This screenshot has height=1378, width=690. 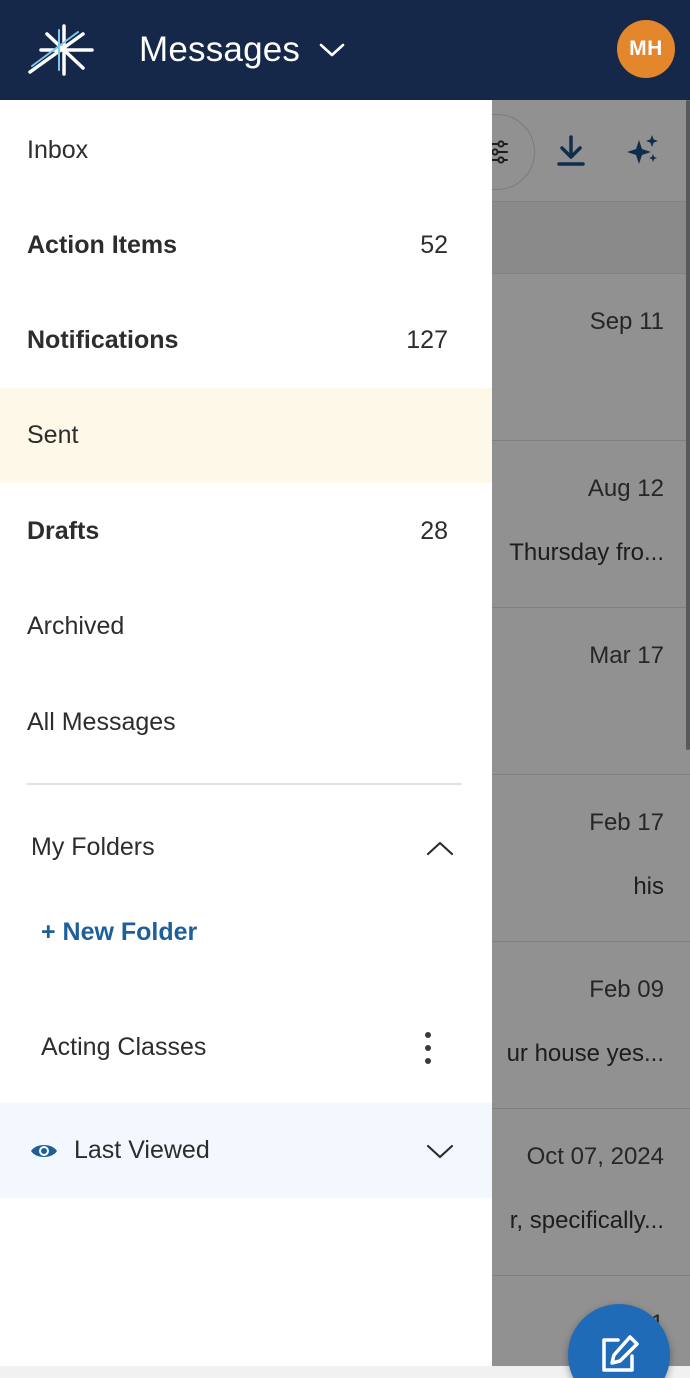 I want to click on my-folders-toggle: My Folders, so click(x=246, y=847).